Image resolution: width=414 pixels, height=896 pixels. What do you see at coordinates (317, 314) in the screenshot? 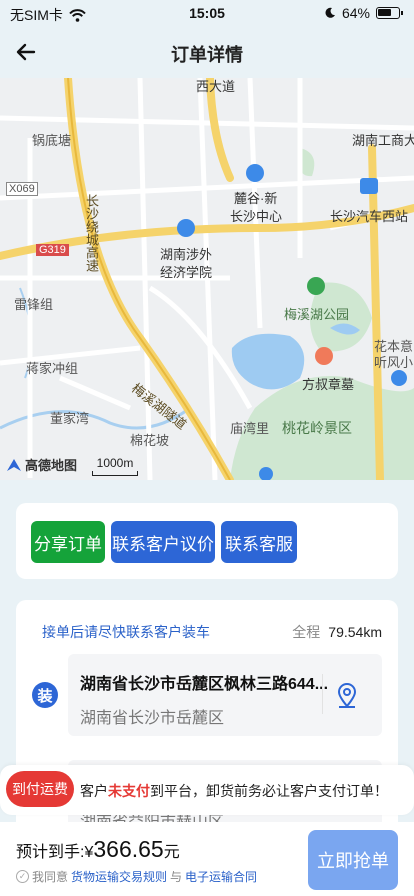
I see `map-label: 梅溪湖公园` at bounding box center [317, 314].